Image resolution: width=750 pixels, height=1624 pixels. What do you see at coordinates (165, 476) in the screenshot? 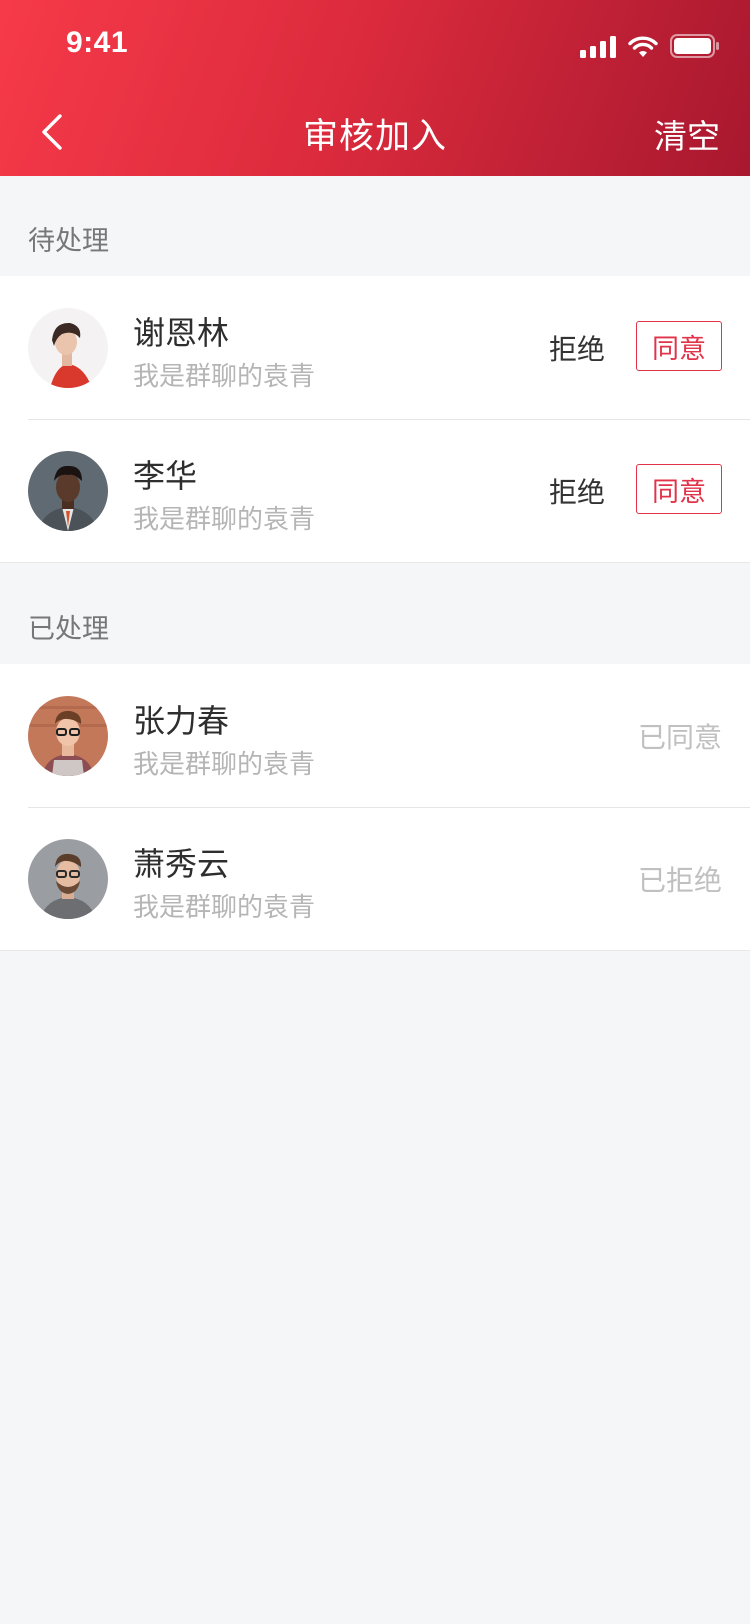
I see `applicant-name: 李华` at bounding box center [165, 476].